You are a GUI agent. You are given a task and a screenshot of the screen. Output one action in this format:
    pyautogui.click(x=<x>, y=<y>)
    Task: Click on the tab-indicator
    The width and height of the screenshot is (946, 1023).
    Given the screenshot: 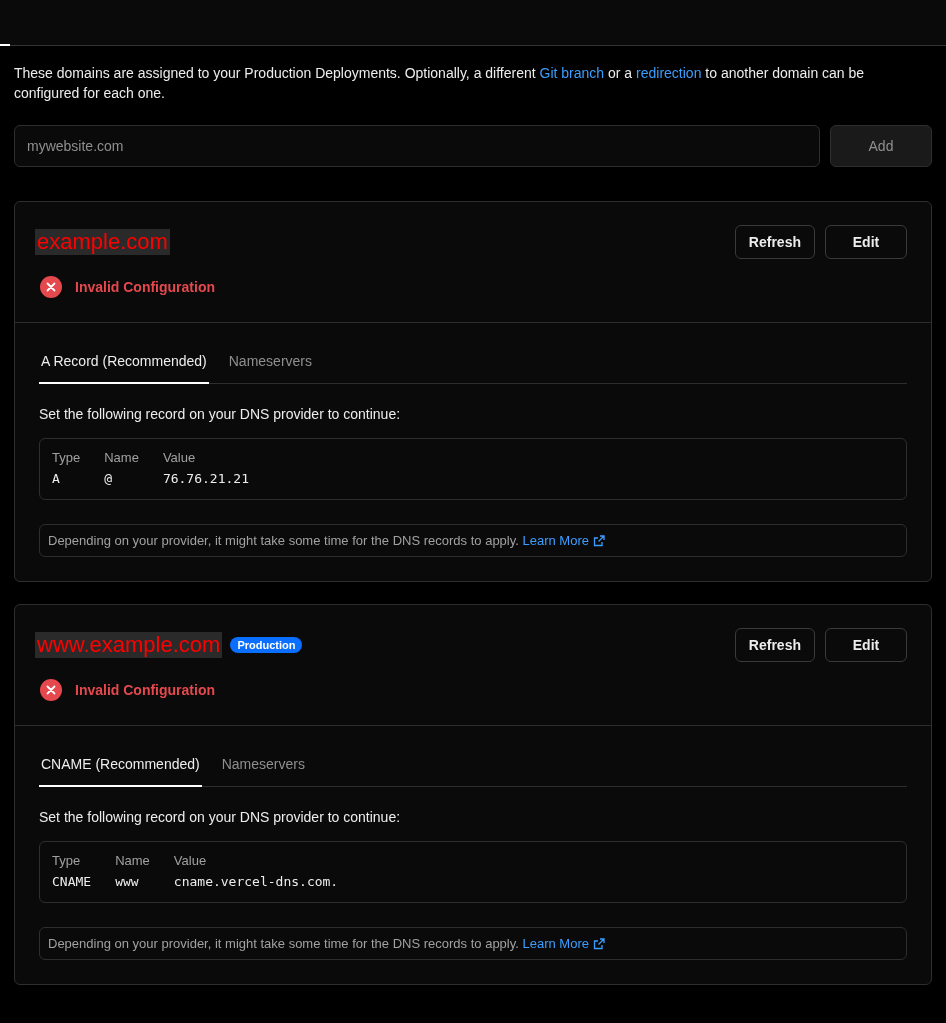 What is the action you would take?
    pyautogui.click(x=5, y=45)
    